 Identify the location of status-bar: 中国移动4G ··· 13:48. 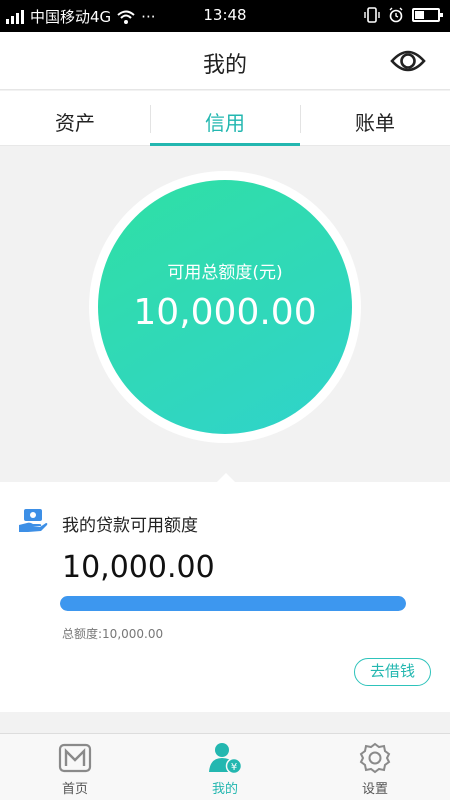
(225, 16).